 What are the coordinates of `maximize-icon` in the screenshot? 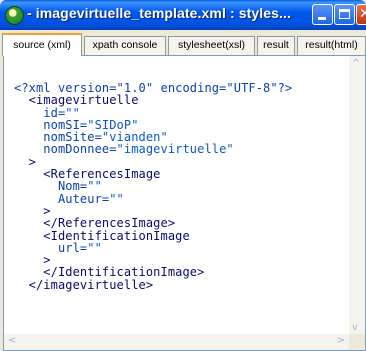 It's located at (344, 14).